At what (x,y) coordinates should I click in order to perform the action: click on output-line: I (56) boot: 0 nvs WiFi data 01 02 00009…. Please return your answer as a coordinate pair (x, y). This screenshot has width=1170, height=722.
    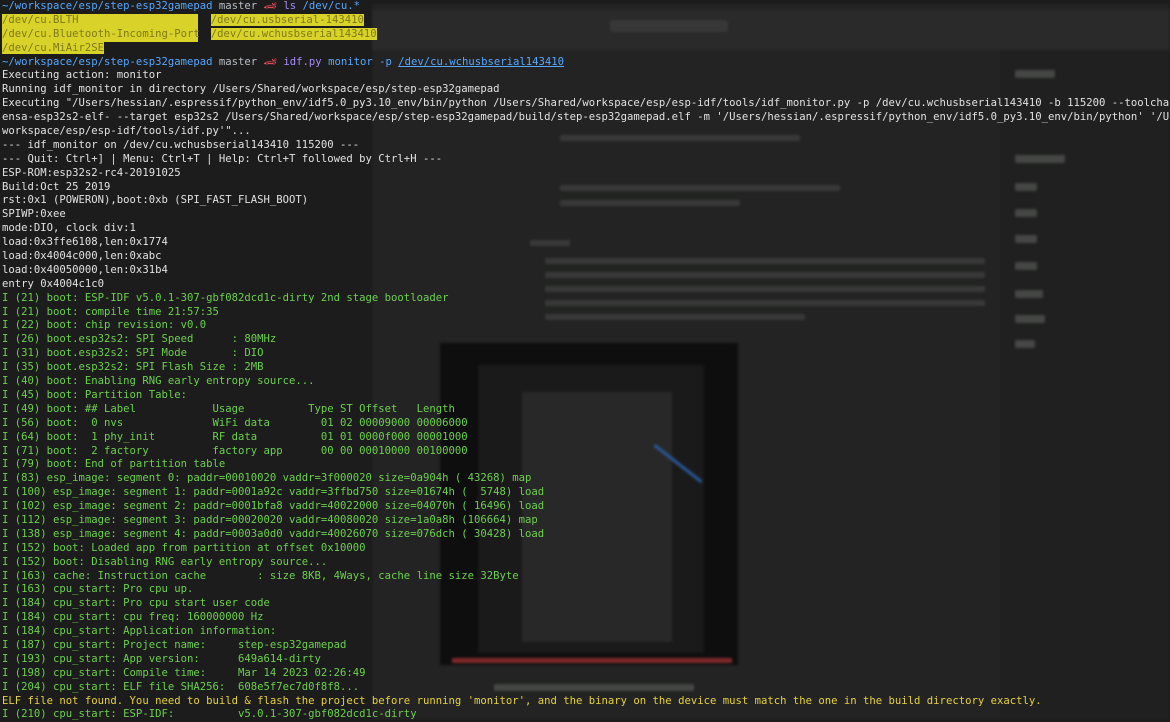
    Looking at the image, I should click on (235, 422).